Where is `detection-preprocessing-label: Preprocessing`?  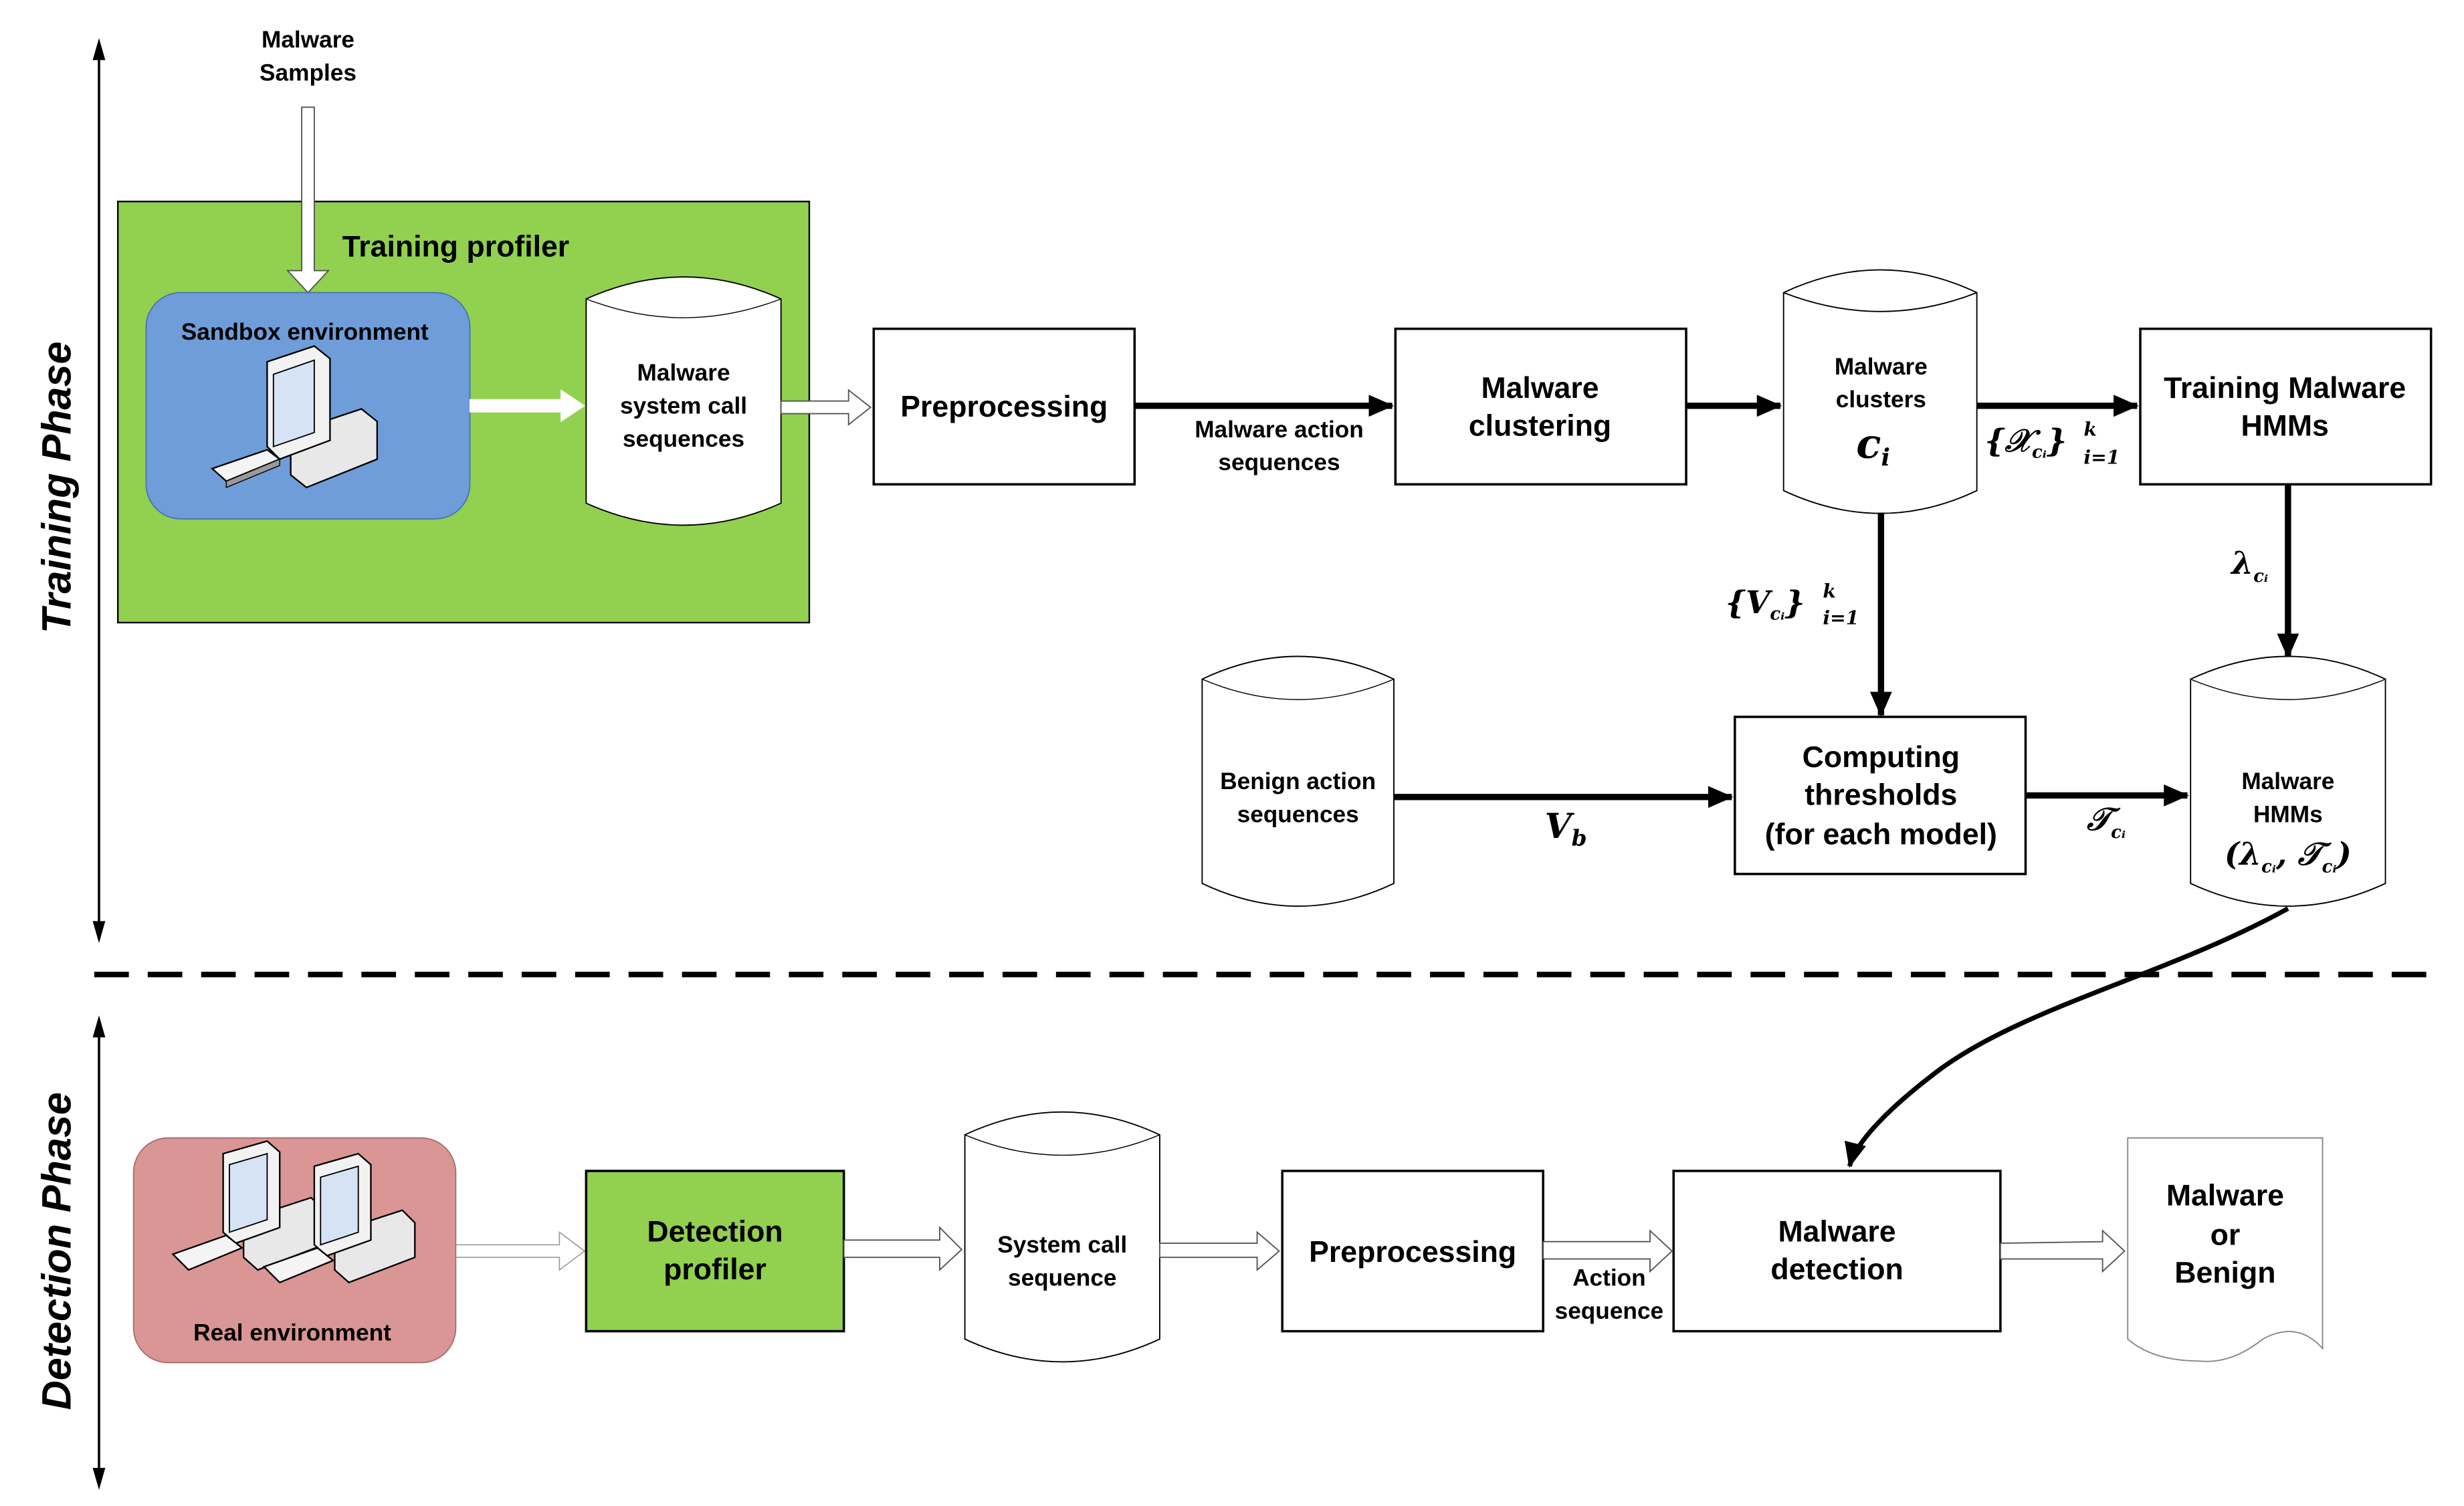 detection-preprocessing-label: Preprocessing is located at coordinates (1412, 1252).